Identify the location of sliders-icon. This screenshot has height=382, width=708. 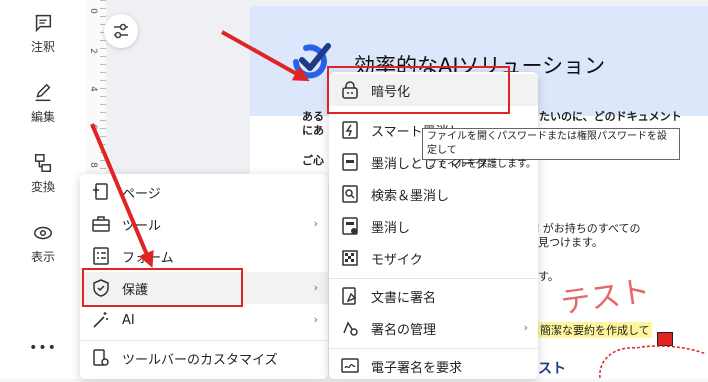
(121, 31).